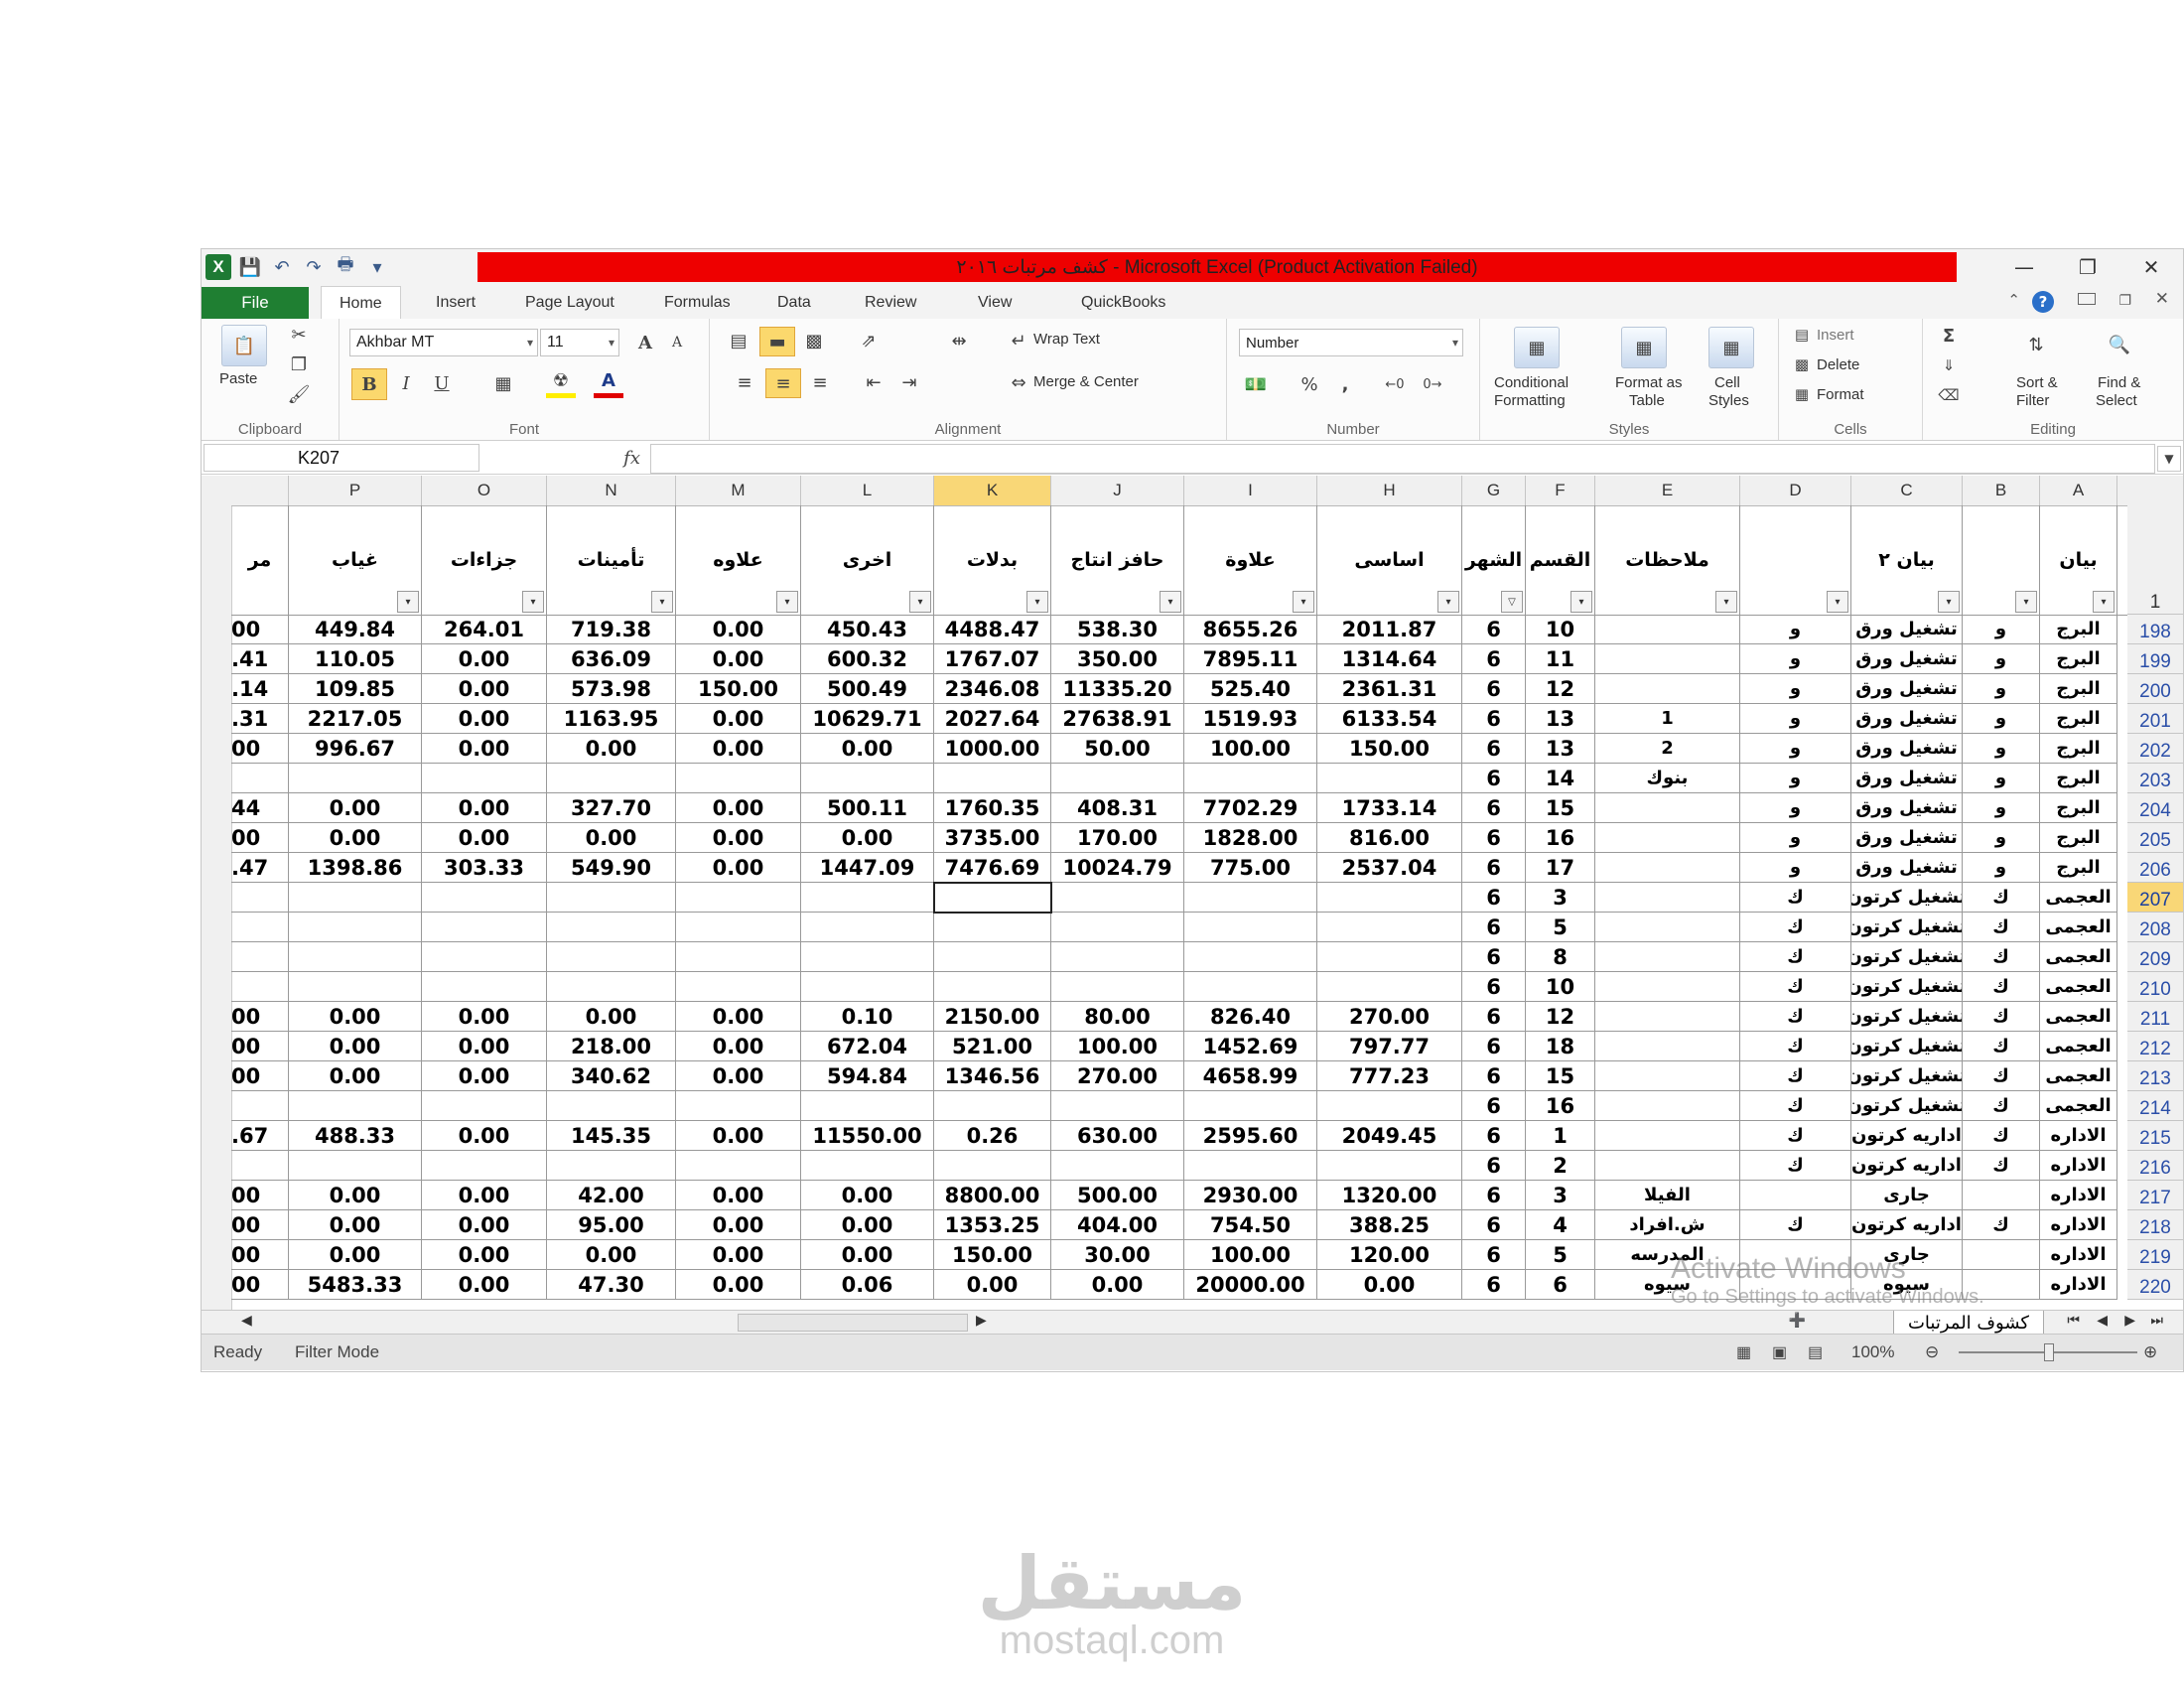 This screenshot has height=1688, width=2184. What do you see at coordinates (1117, 659) in the screenshot?
I see `cell-J: 350.00` at bounding box center [1117, 659].